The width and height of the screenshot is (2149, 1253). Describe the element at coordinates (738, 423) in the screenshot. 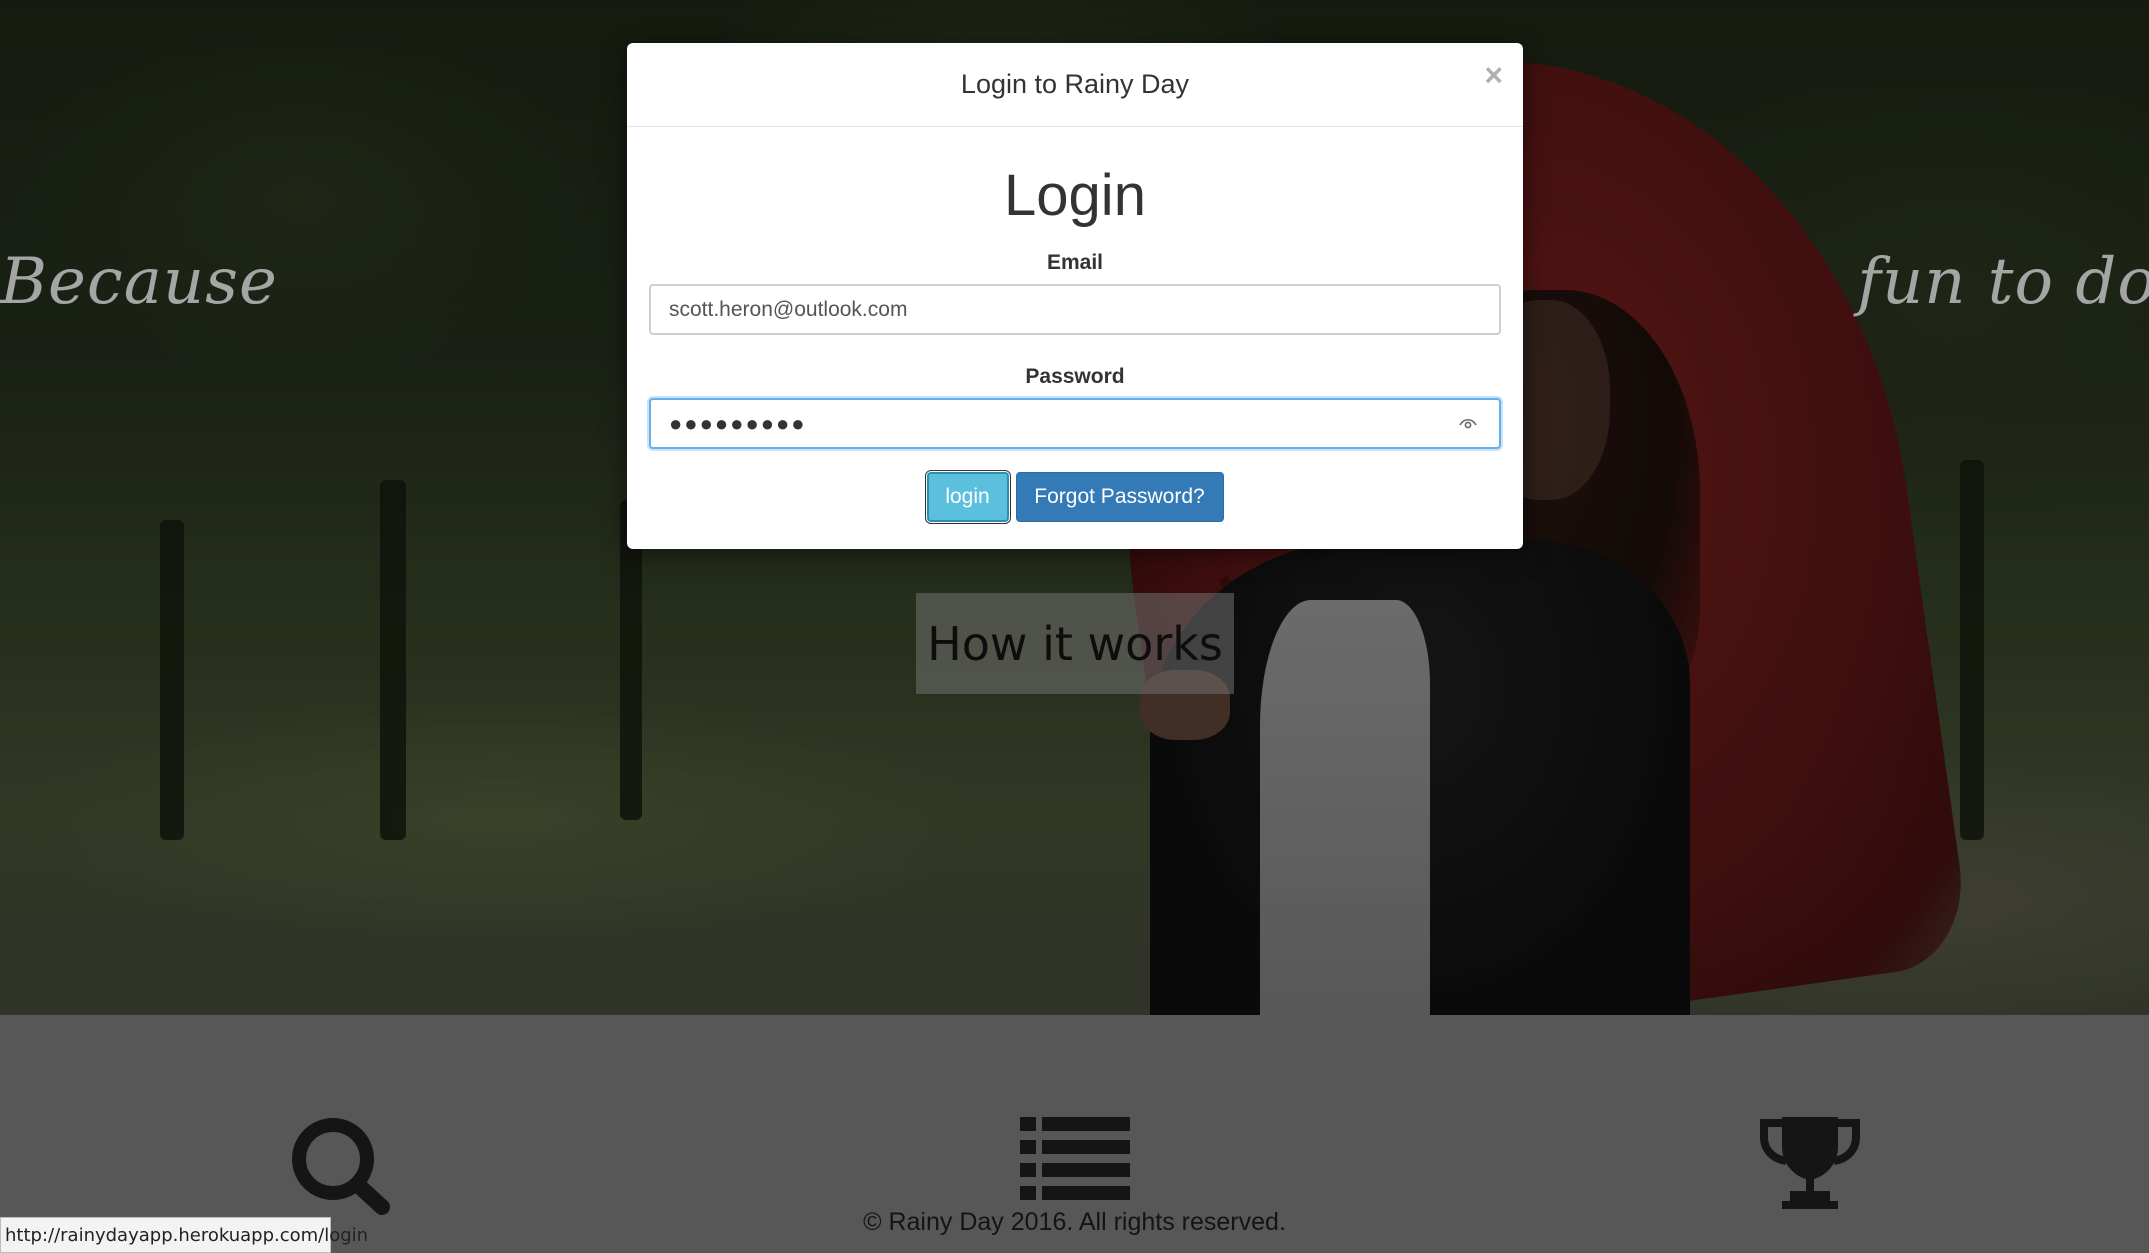

I see `password-value: ●●●●●●●●●` at that location.